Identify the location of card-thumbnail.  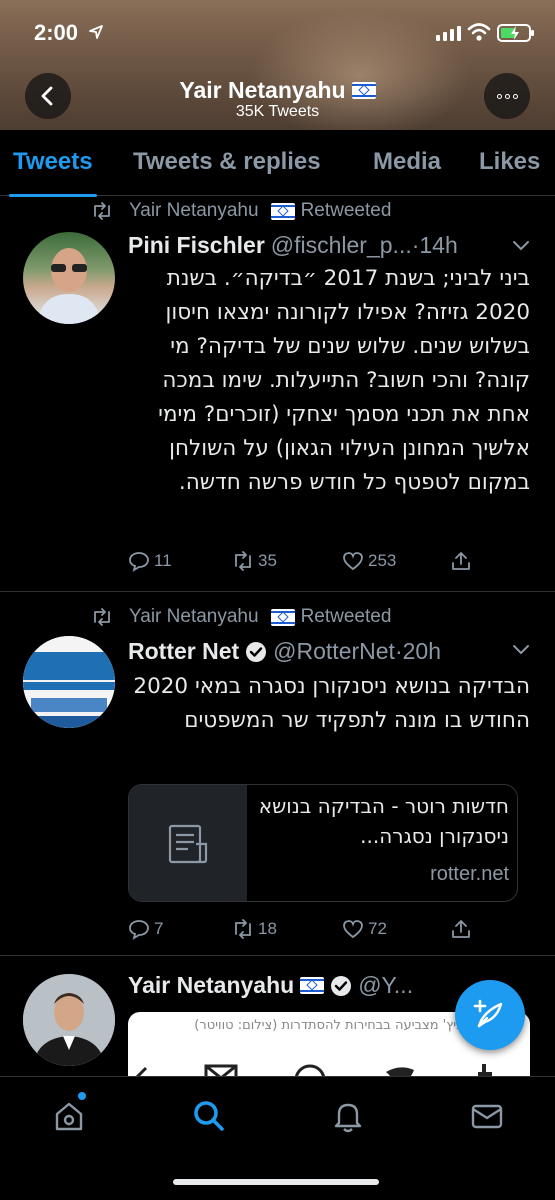
(188, 843).